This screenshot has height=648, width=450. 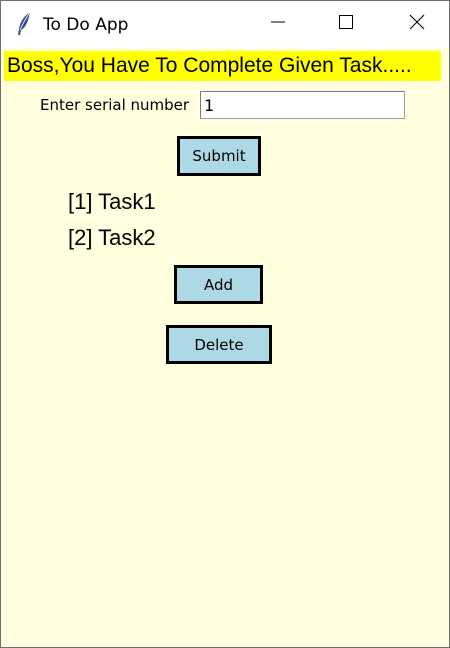 I want to click on close-button, so click(x=417, y=24).